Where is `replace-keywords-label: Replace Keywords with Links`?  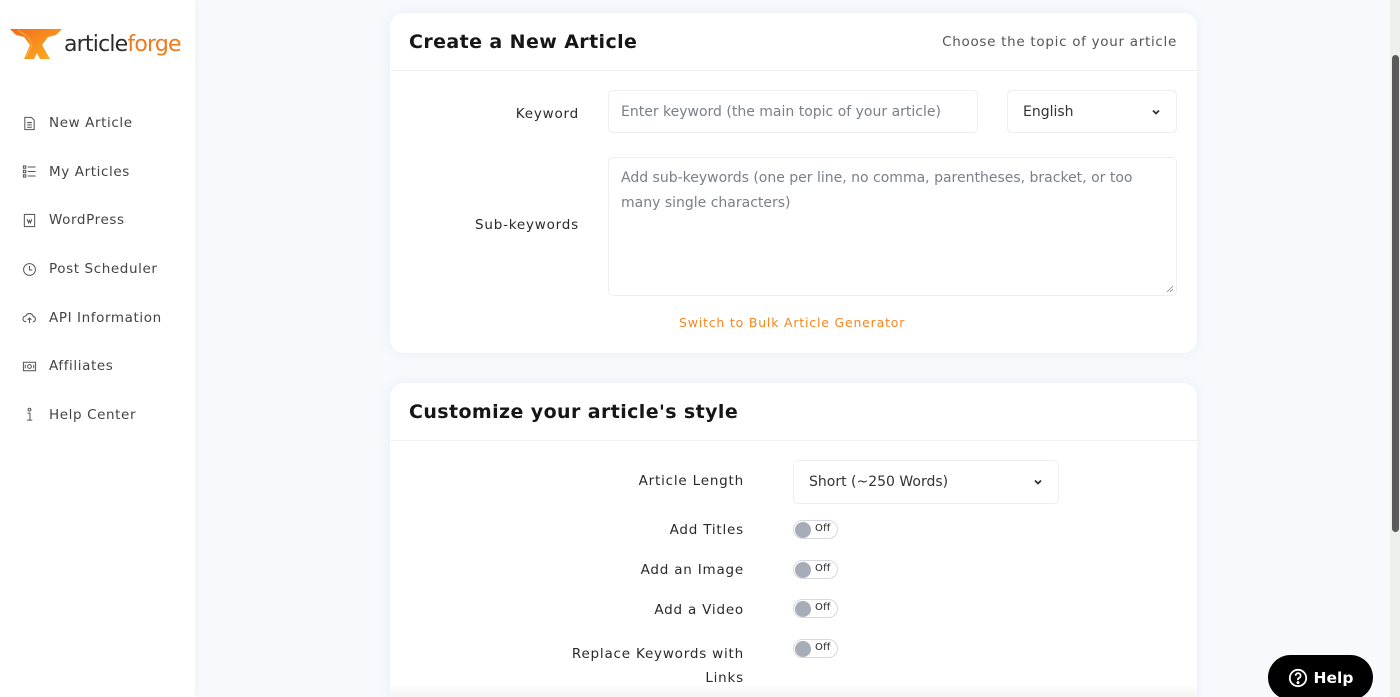
replace-keywords-label: Replace Keywords with Links is located at coordinates (657, 666).